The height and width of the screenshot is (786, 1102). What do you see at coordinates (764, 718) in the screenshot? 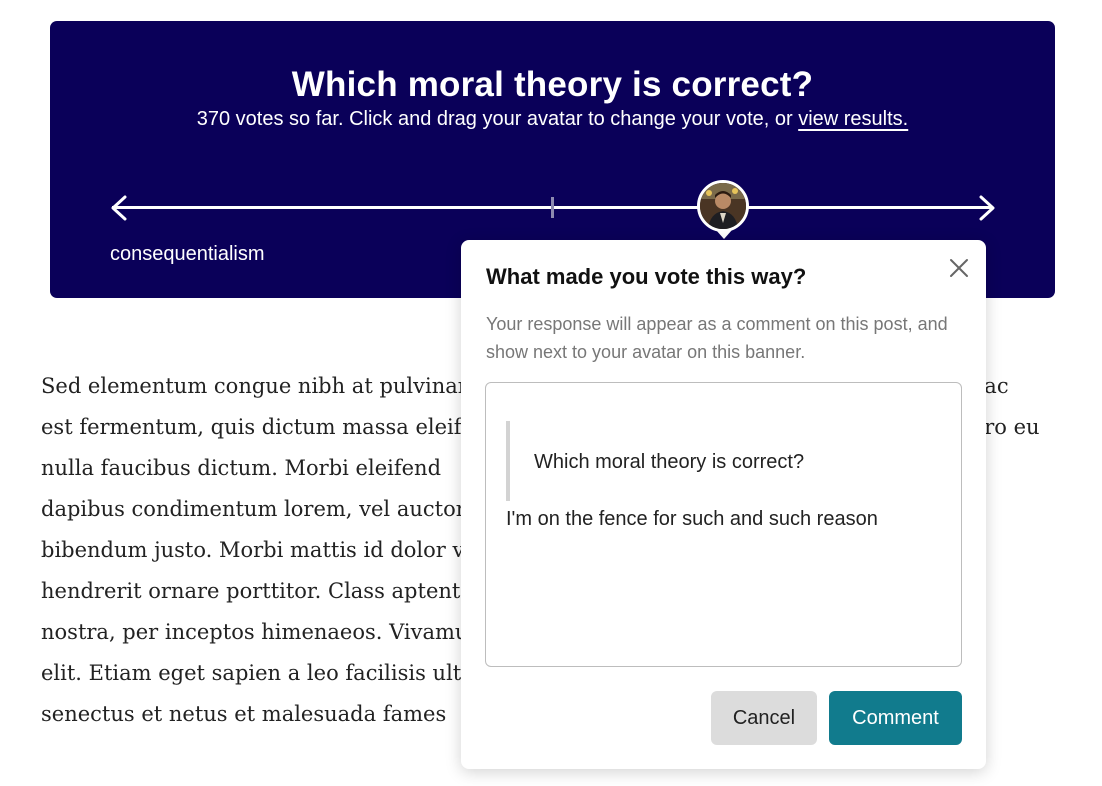
I see `cancel-button: Cancel` at bounding box center [764, 718].